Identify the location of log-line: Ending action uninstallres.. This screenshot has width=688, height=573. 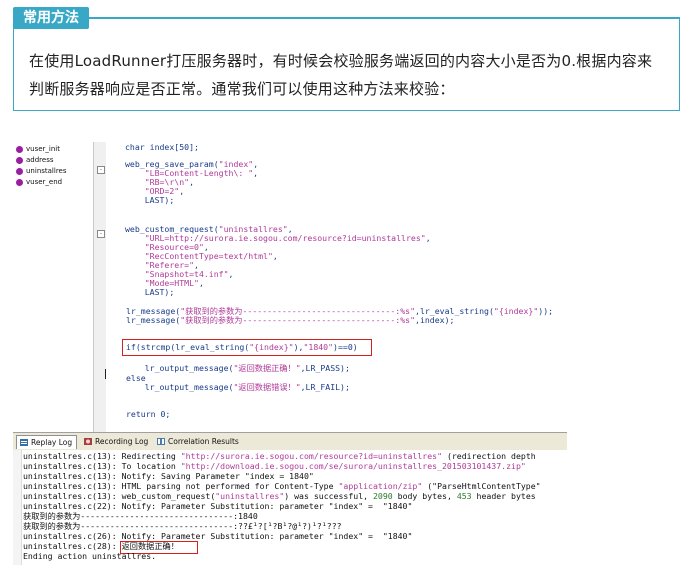
(90, 556).